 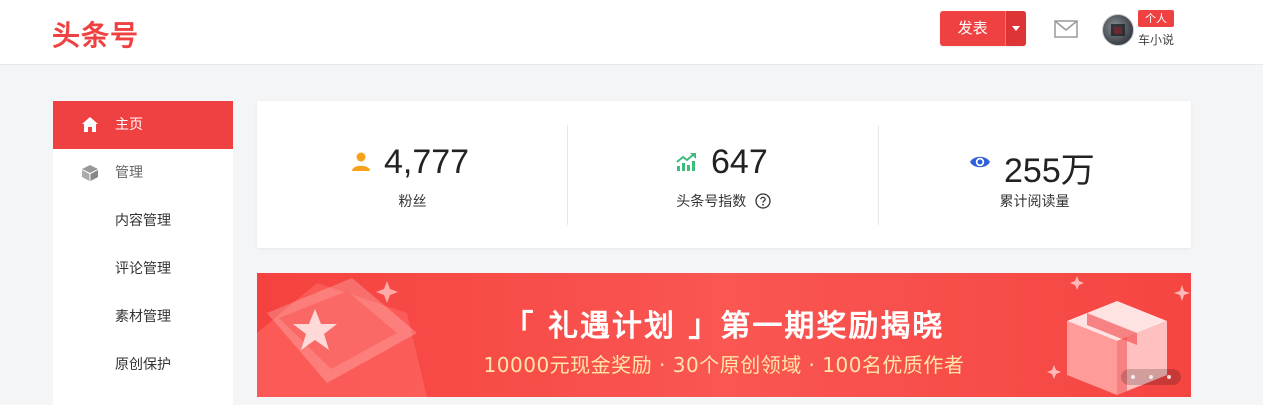 What do you see at coordinates (129, 173) in the screenshot?
I see `sidebar-item-label: 管理` at bounding box center [129, 173].